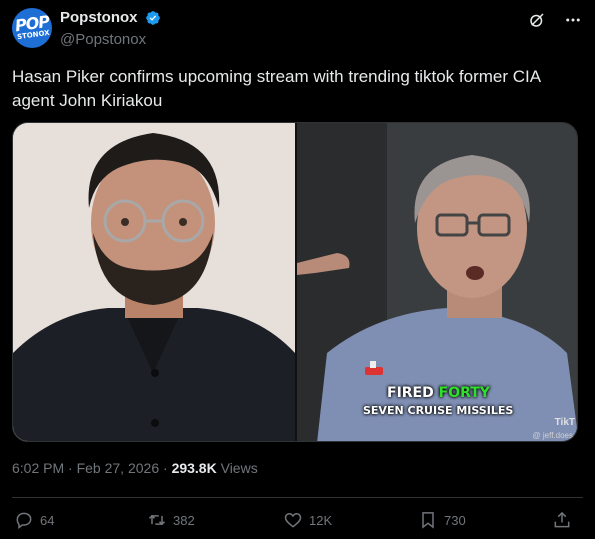  I want to click on tweet-meta: 6:02 PM · Feb 27, 2026 · 293.8K Views, so click(135, 468).